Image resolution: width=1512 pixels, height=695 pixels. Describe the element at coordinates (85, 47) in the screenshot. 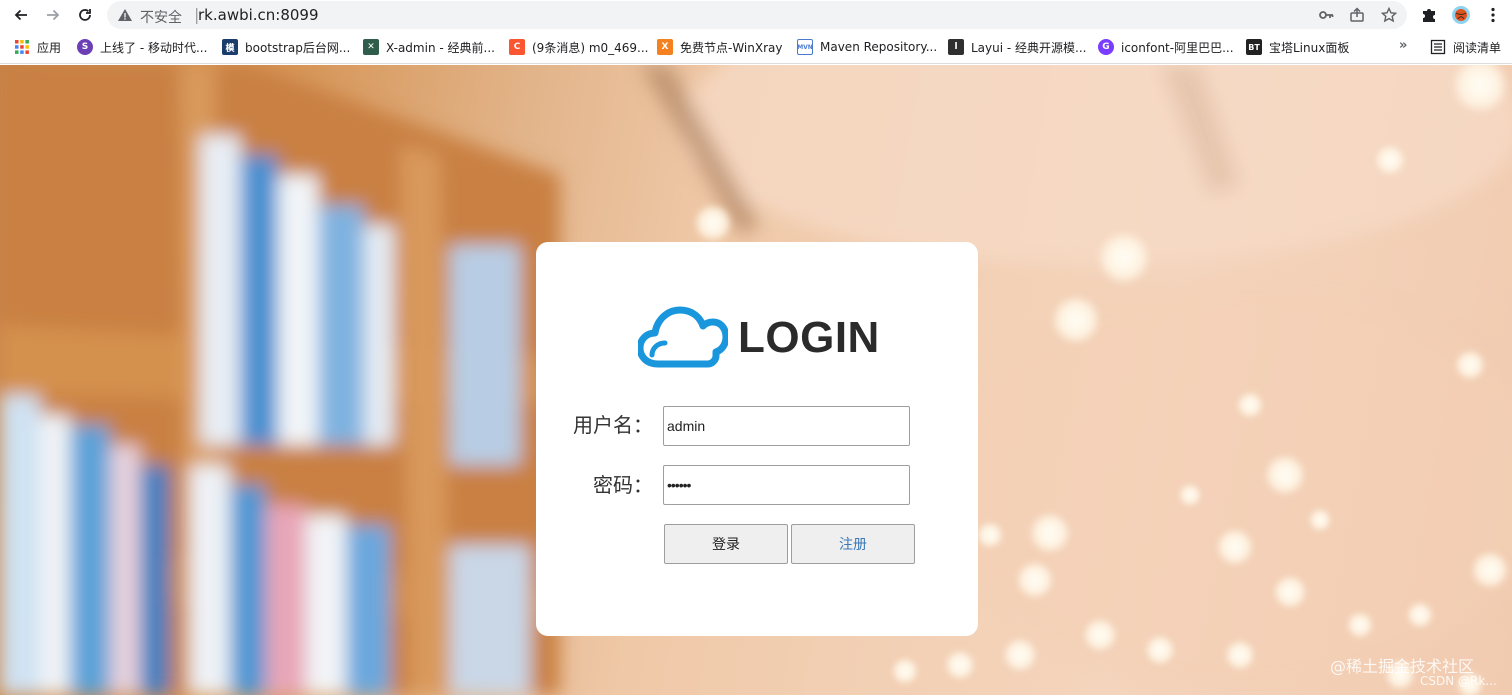

I see `purple-s-icon: S` at that location.